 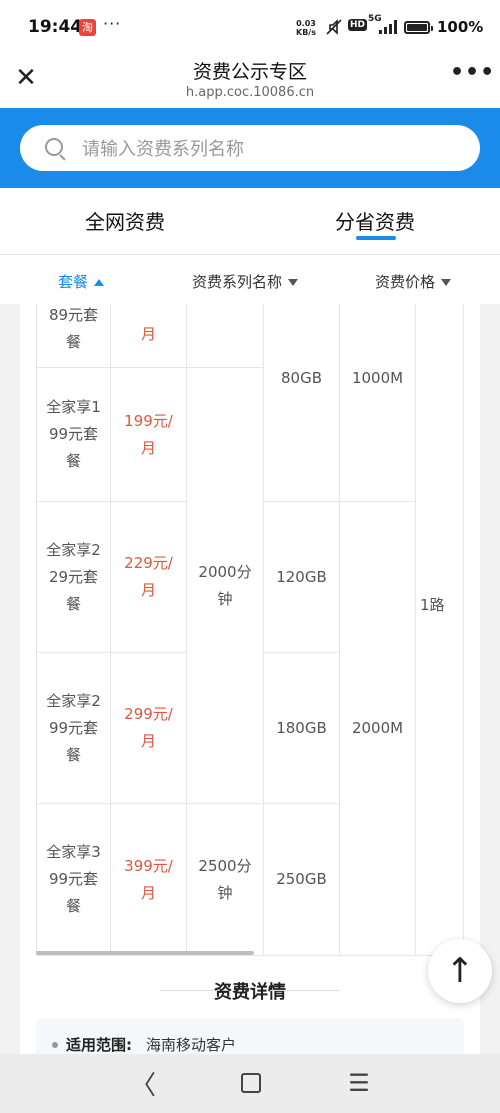 What do you see at coordinates (225, 586) in the screenshot?
I see `table-cell-minutes: 2000分 钟` at bounding box center [225, 586].